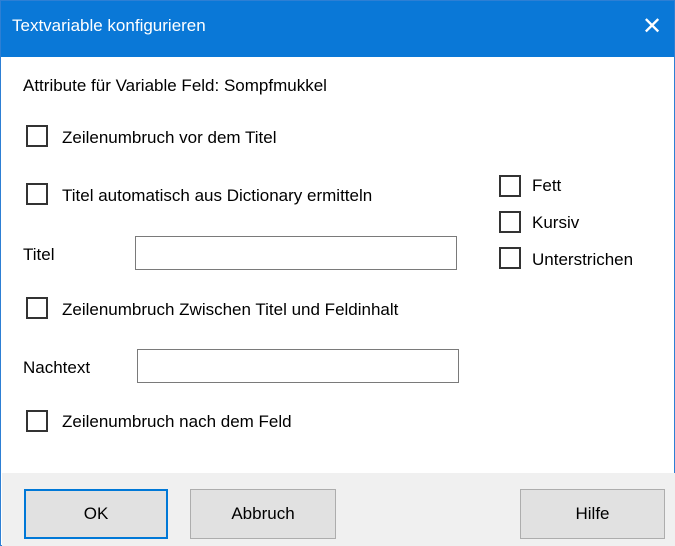 Image resolution: width=675 pixels, height=546 pixels. Describe the element at coordinates (296, 253) in the screenshot. I see `title-input` at that location.